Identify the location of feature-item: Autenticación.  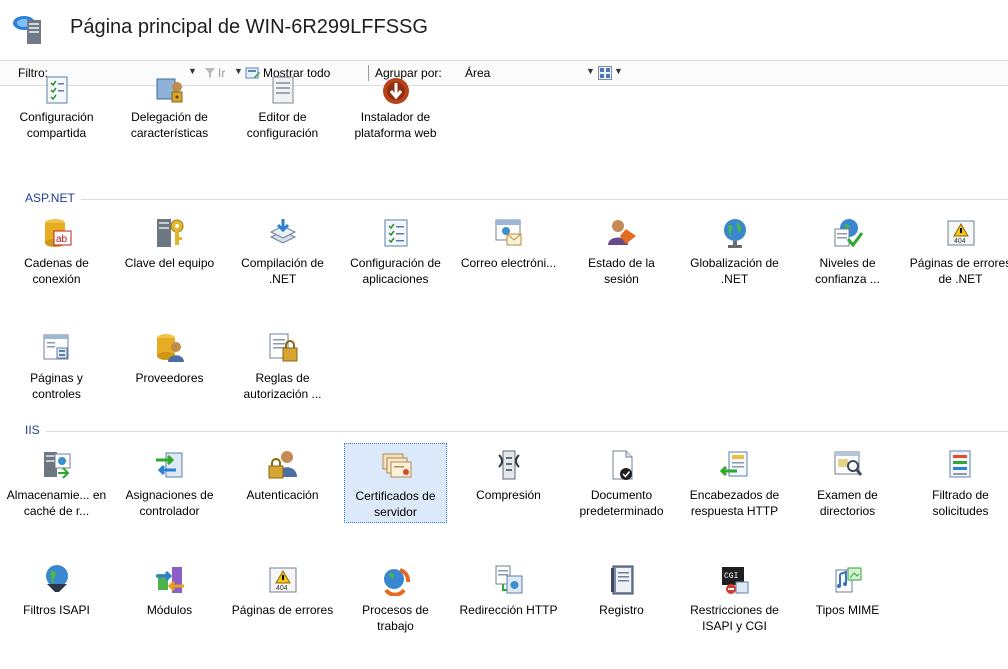
(282, 483).